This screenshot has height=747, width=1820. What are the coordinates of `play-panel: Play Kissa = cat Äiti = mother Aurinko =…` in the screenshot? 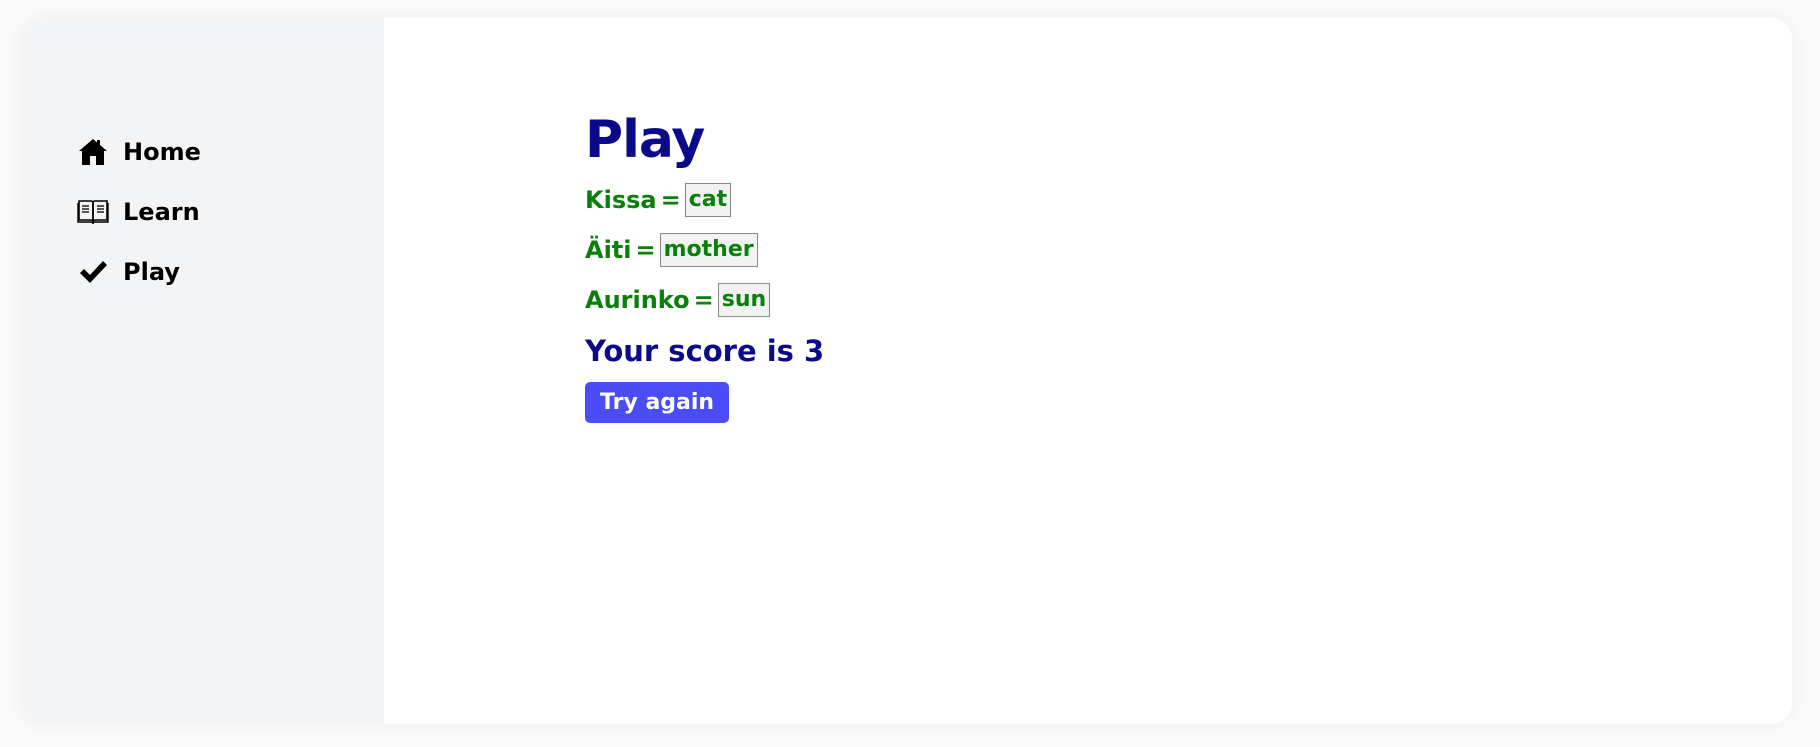 It's located at (704, 268).